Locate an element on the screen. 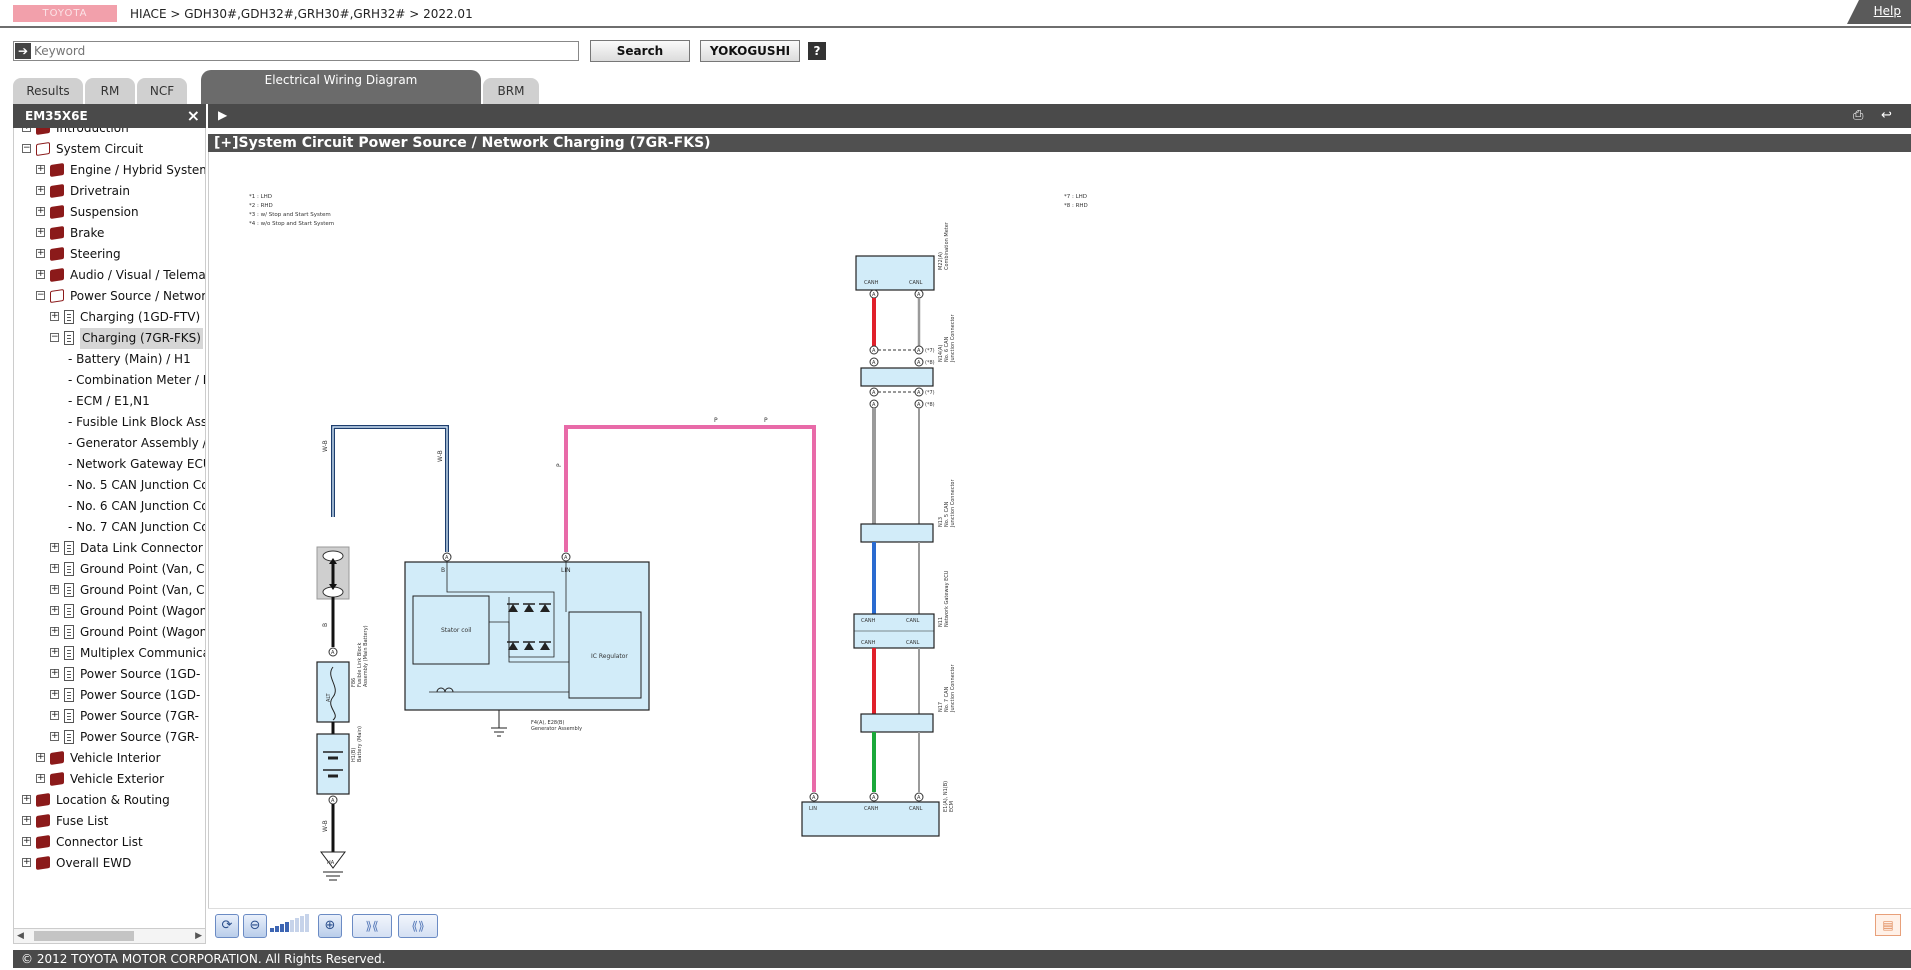 This screenshot has height=970, width=1911. tree-node: + Vehicle Exterior is located at coordinates (109, 779).